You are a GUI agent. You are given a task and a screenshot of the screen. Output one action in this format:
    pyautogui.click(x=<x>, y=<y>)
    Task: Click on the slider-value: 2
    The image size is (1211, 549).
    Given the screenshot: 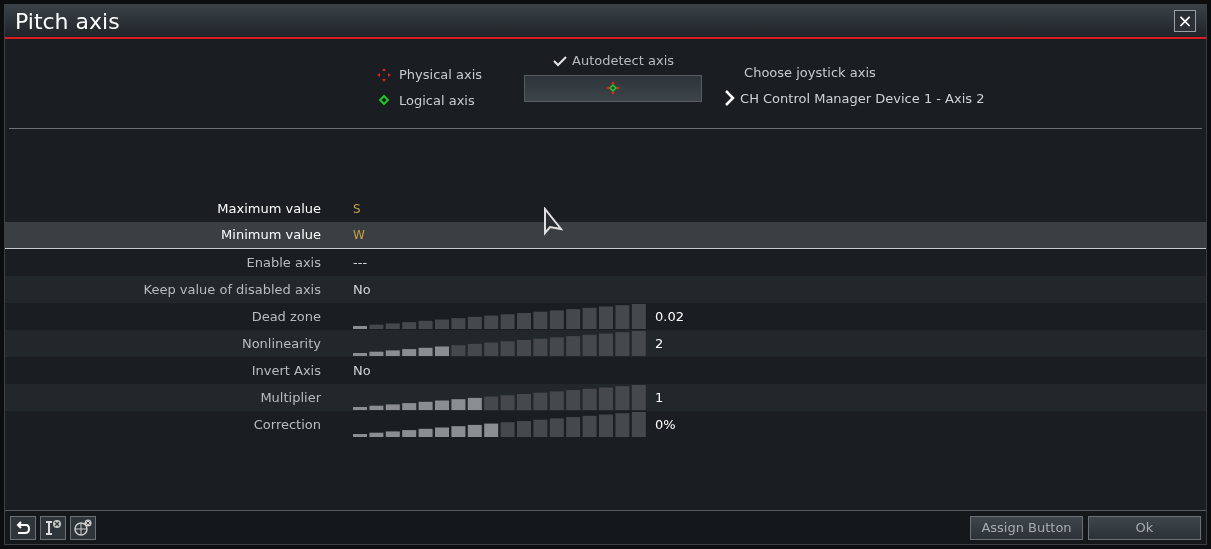 What is the action you would take?
    pyautogui.click(x=659, y=343)
    